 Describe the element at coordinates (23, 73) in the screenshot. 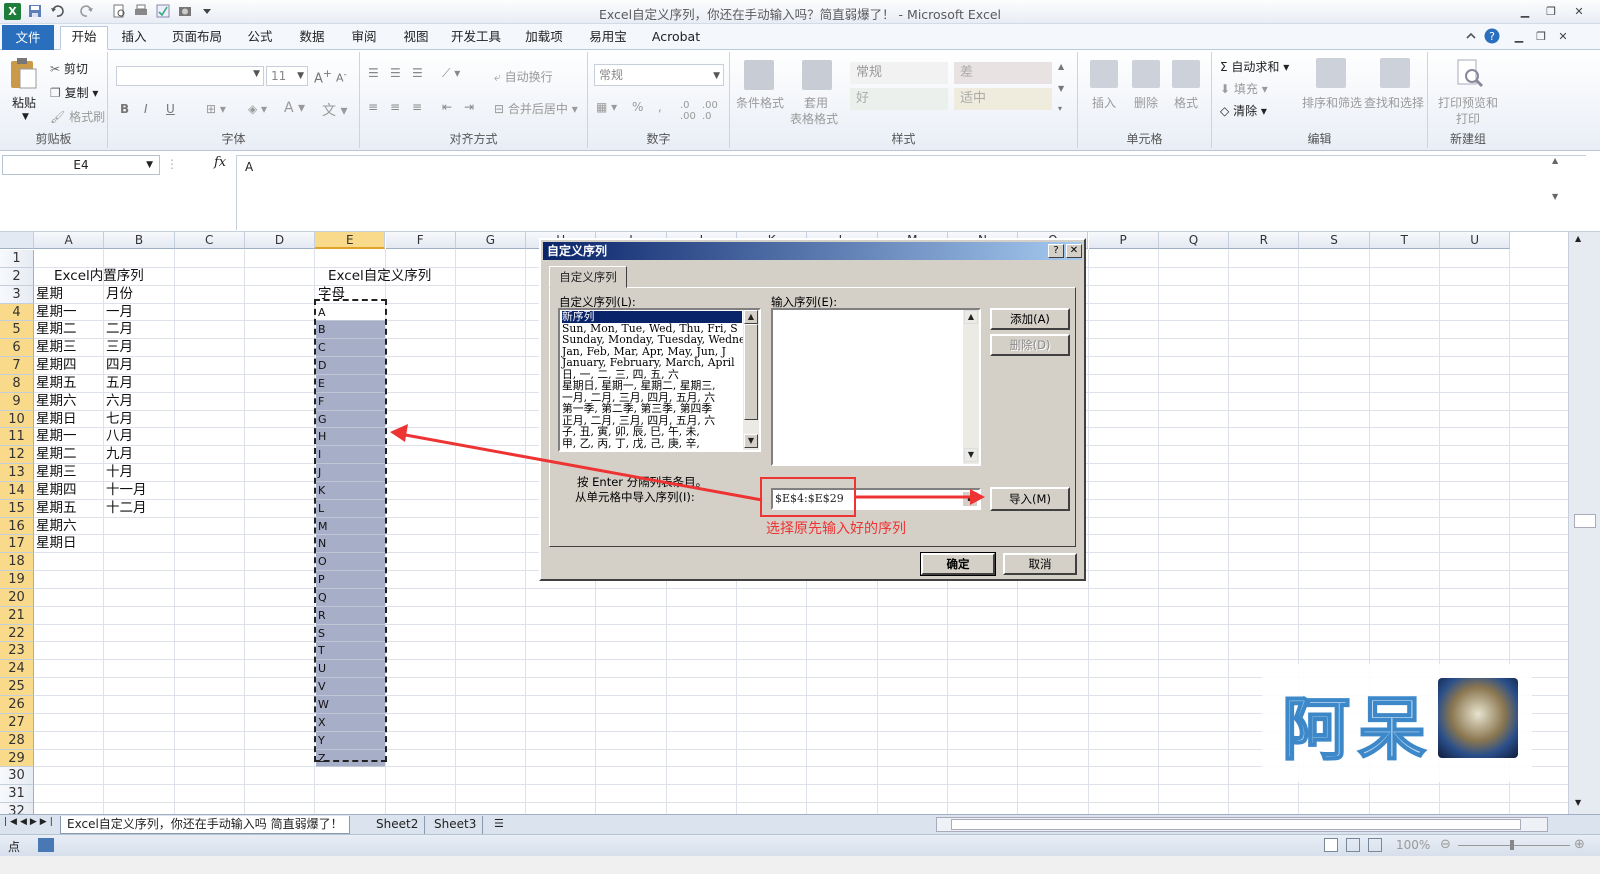

I see `paste-icon` at that location.